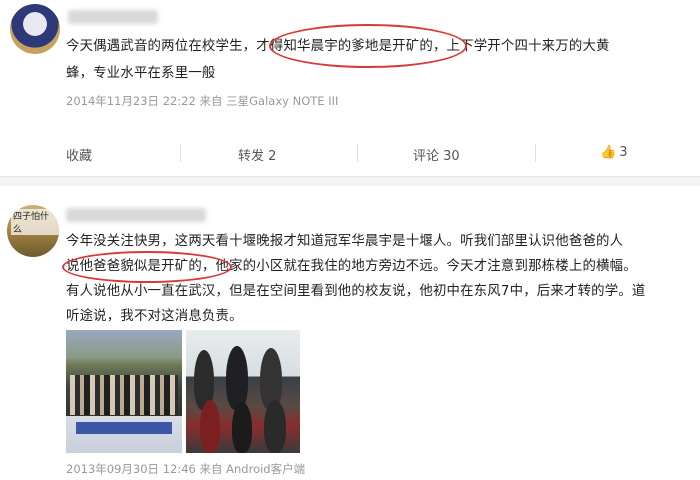  Describe the element at coordinates (35, 222) in the screenshot. I see `avatar-caption: 四子怕什么` at that location.